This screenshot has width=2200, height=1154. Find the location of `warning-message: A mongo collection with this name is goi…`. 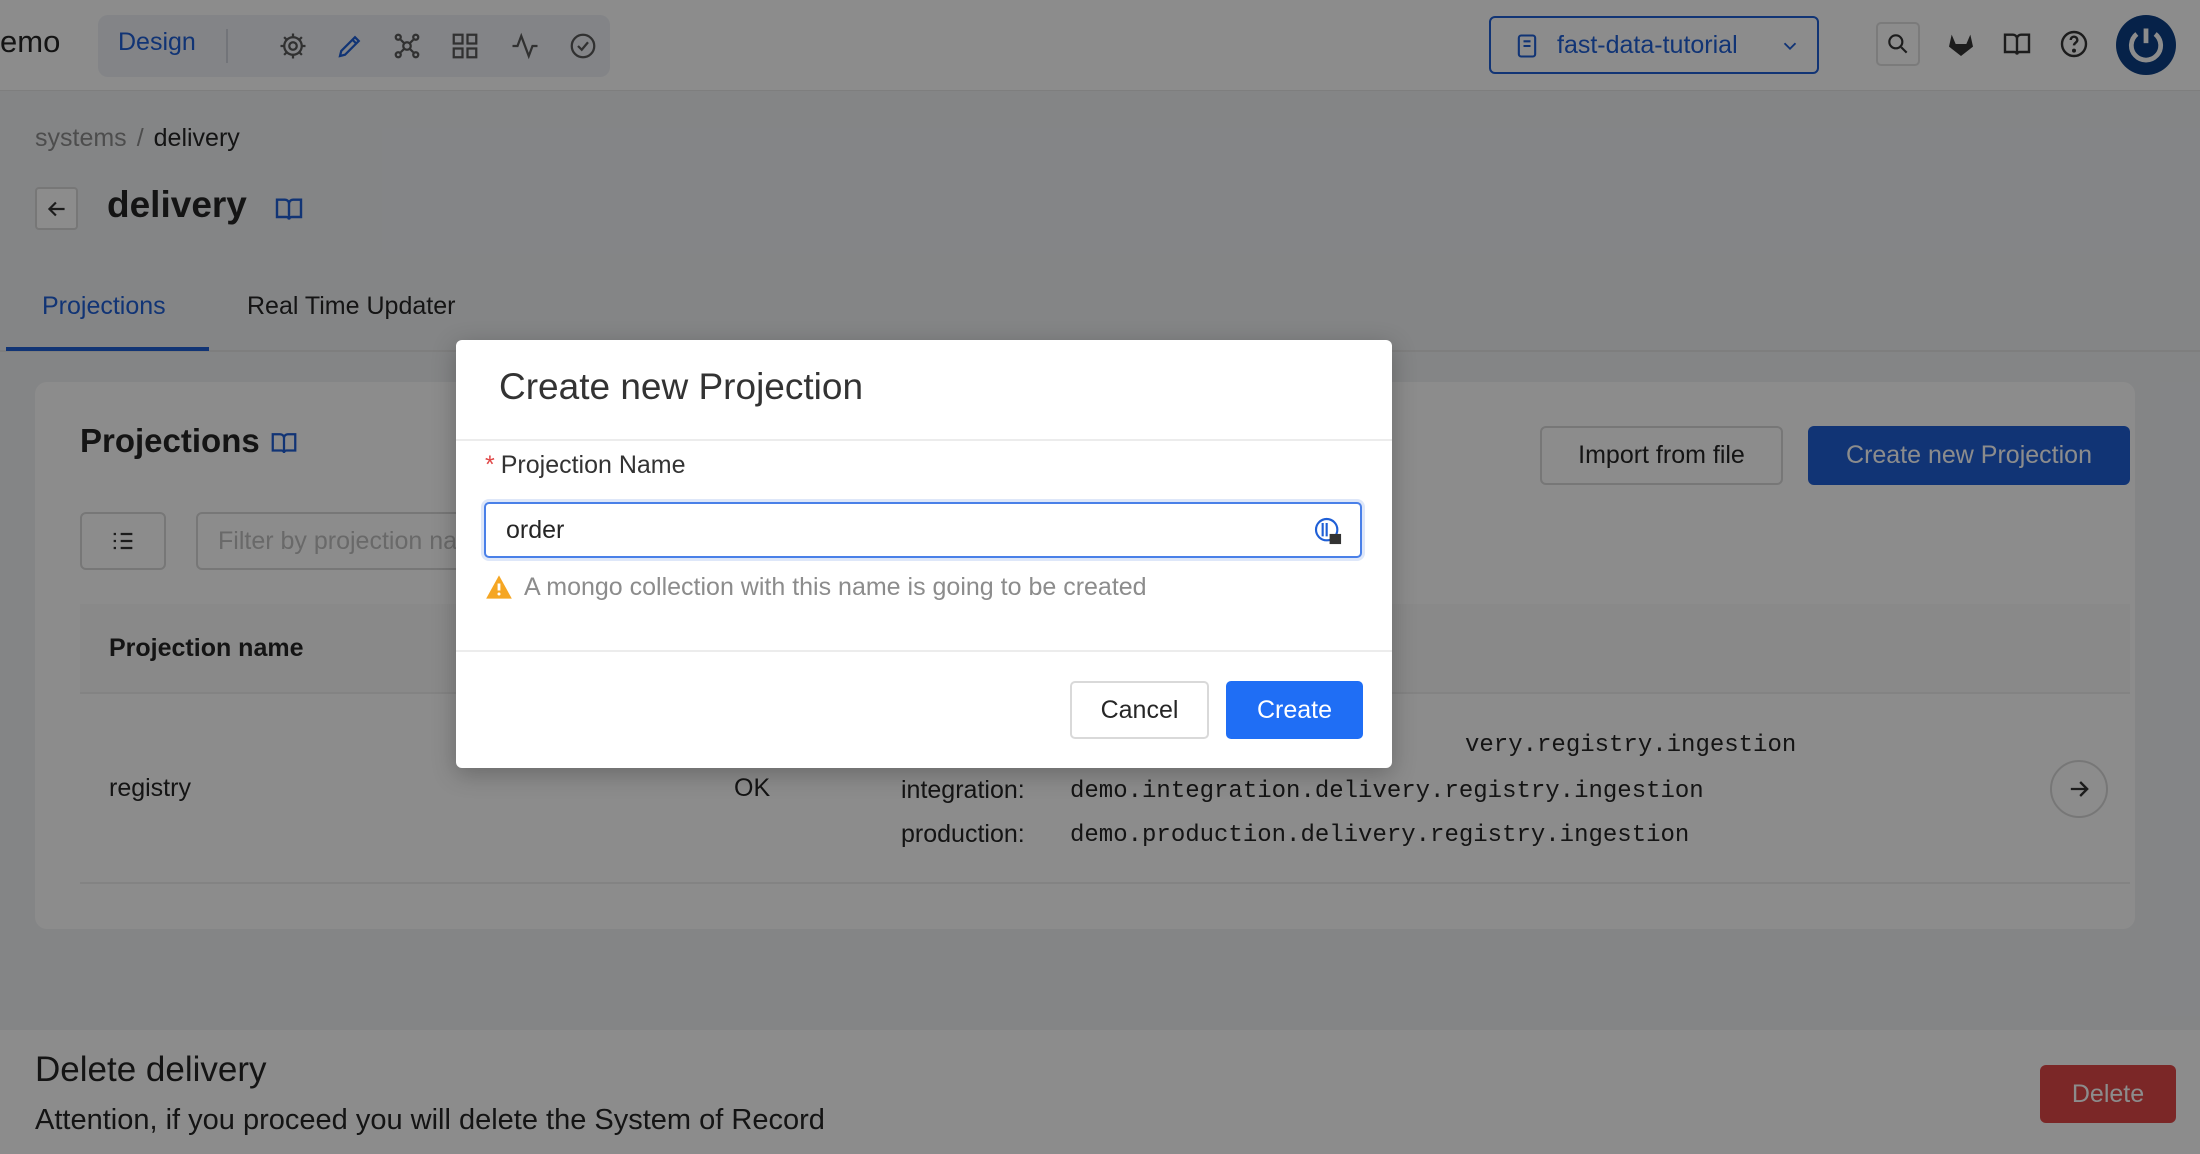

warning-message: A mongo collection with this name is goi… is located at coordinates (835, 587).